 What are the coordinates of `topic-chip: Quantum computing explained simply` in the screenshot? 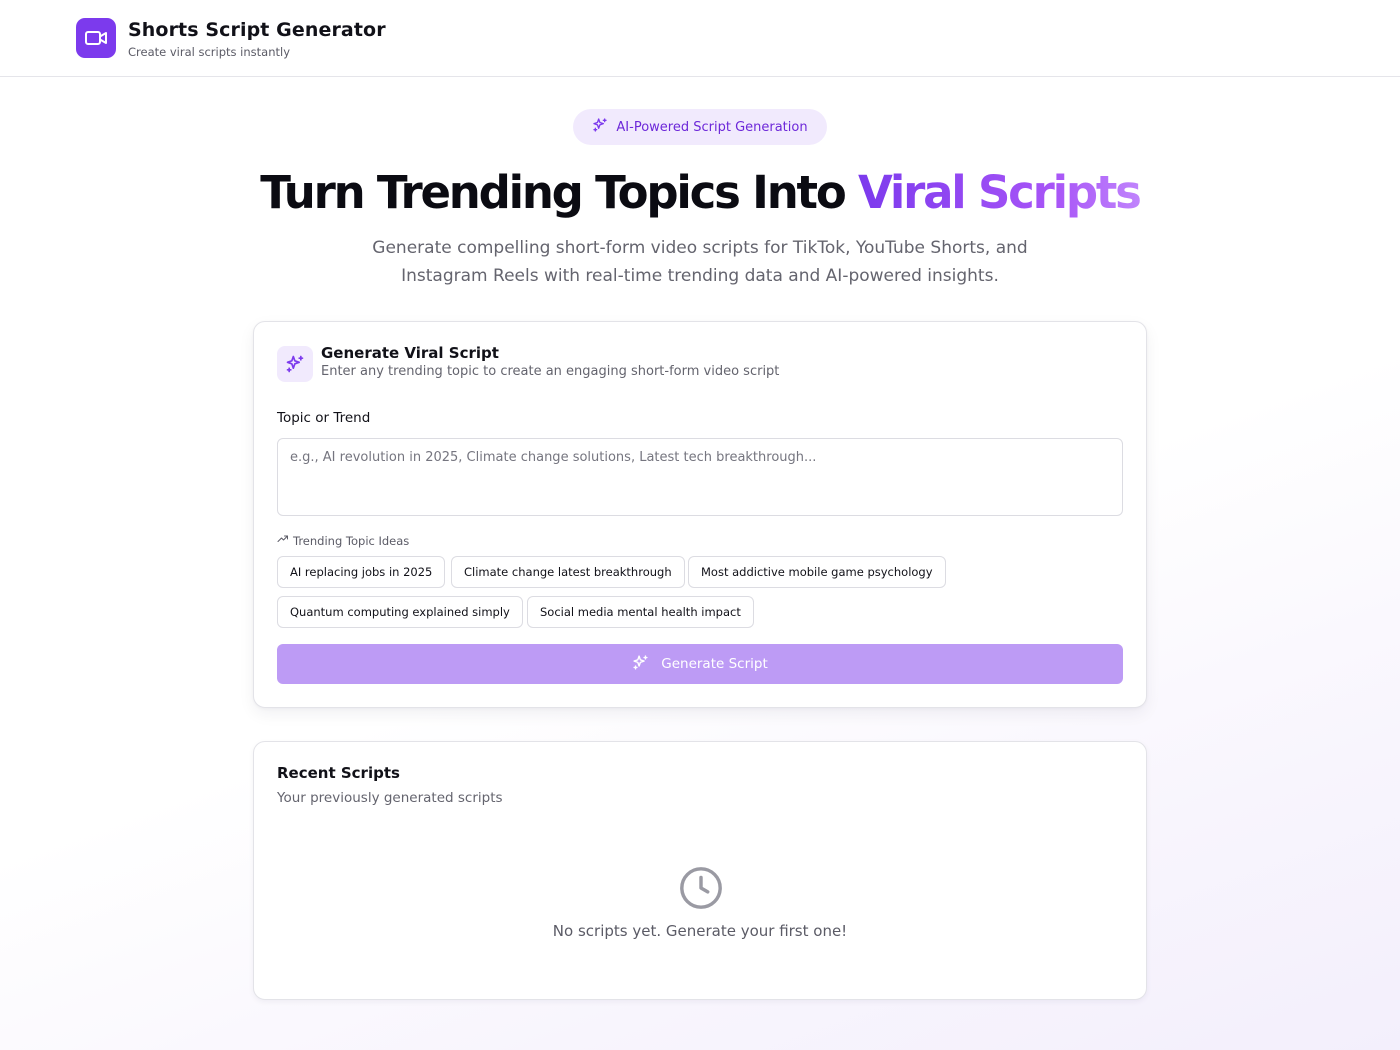 It's located at (400, 612).